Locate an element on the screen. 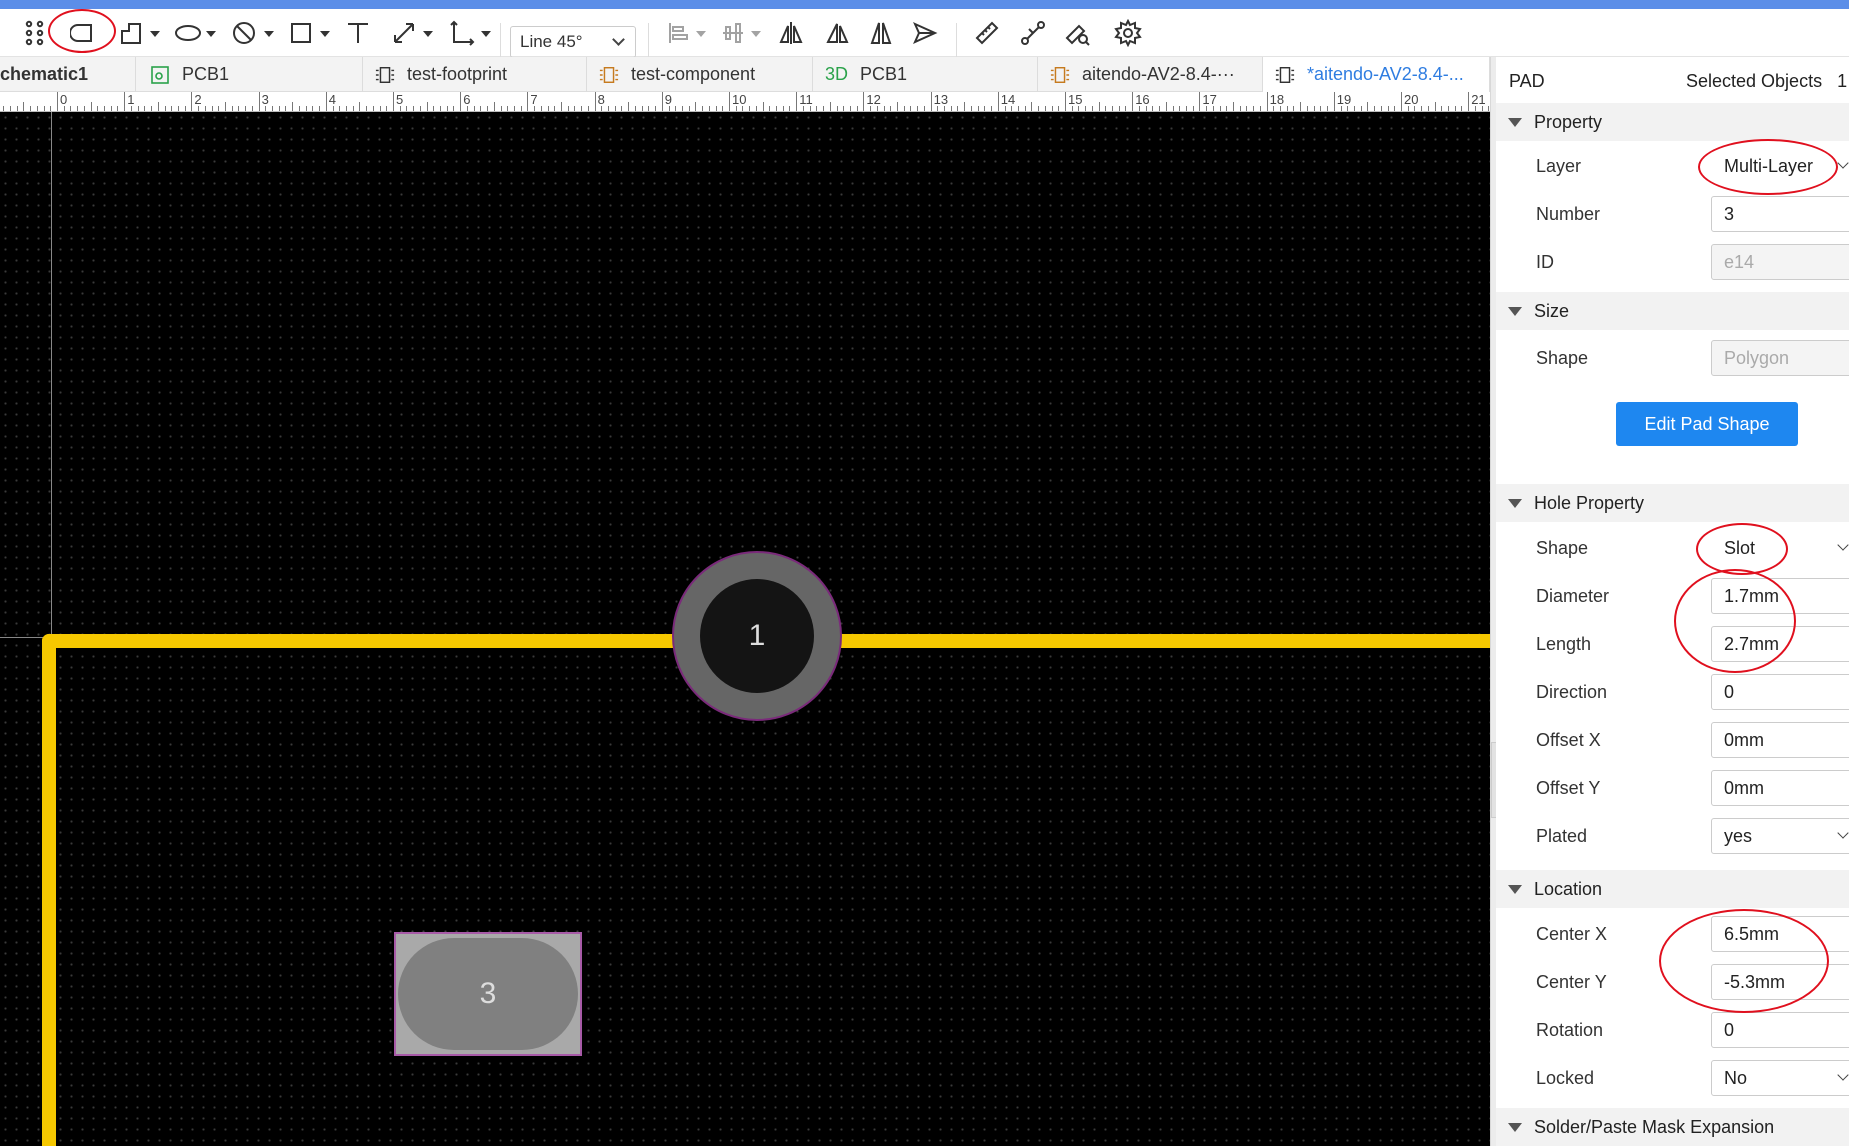  section-size: Size is located at coordinates (1672, 311).